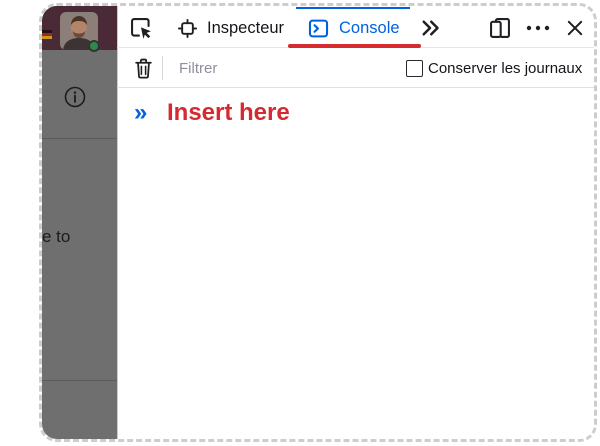 Image resolution: width=600 pixels, height=446 pixels. I want to click on pick-element-icon, so click(141, 28).